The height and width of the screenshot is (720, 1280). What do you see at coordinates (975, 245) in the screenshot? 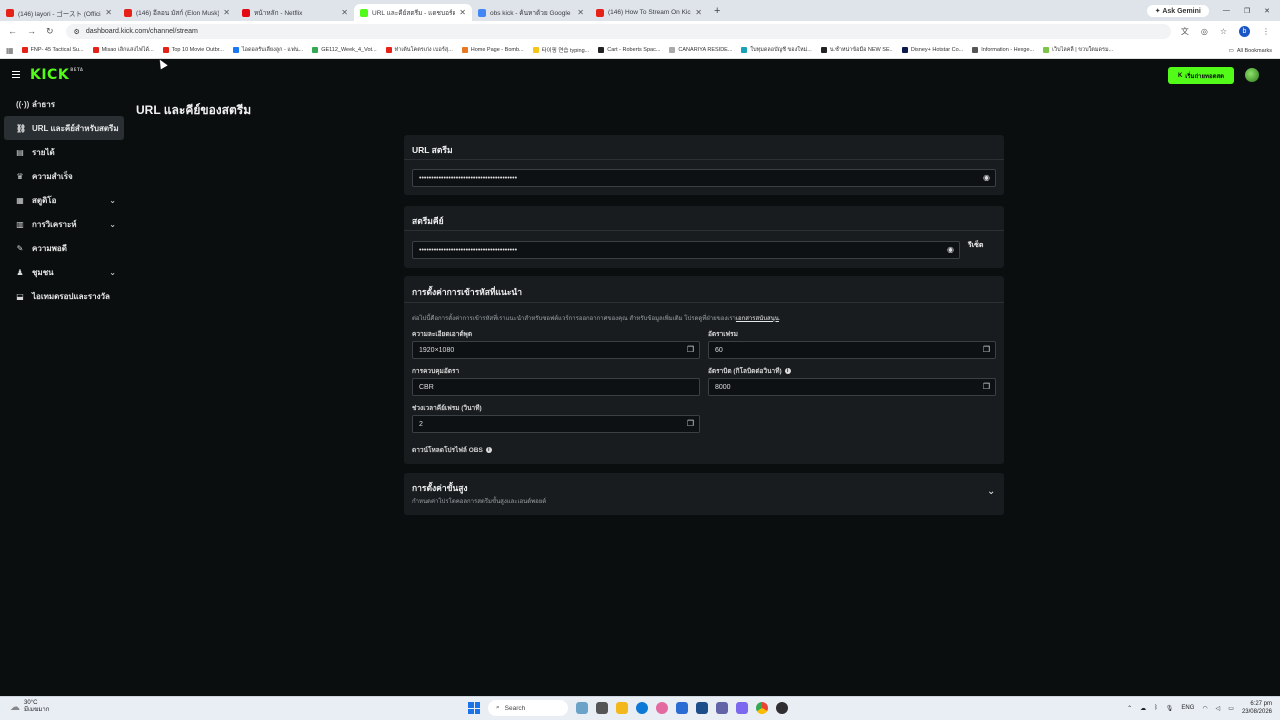
I see `reset-key-button: รีเซ็ต` at bounding box center [975, 245].